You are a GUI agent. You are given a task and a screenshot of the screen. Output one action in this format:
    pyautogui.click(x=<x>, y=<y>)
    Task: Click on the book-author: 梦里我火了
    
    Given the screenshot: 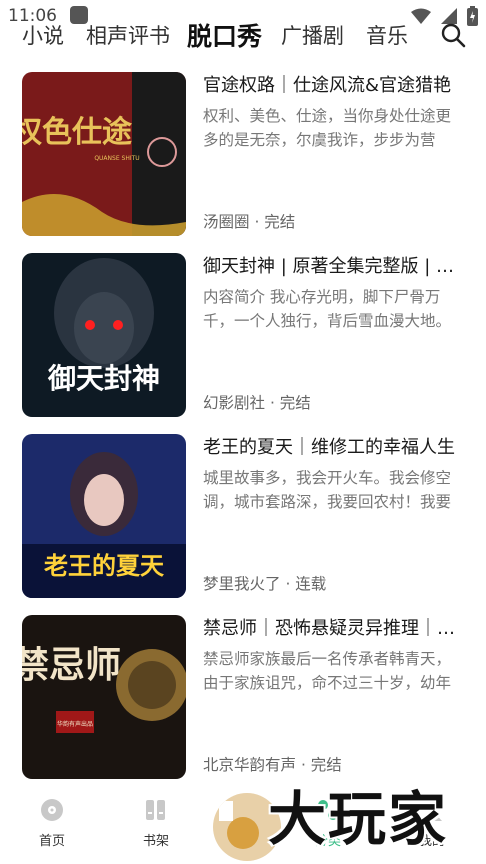 What is the action you would take?
    pyautogui.click(x=242, y=584)
    